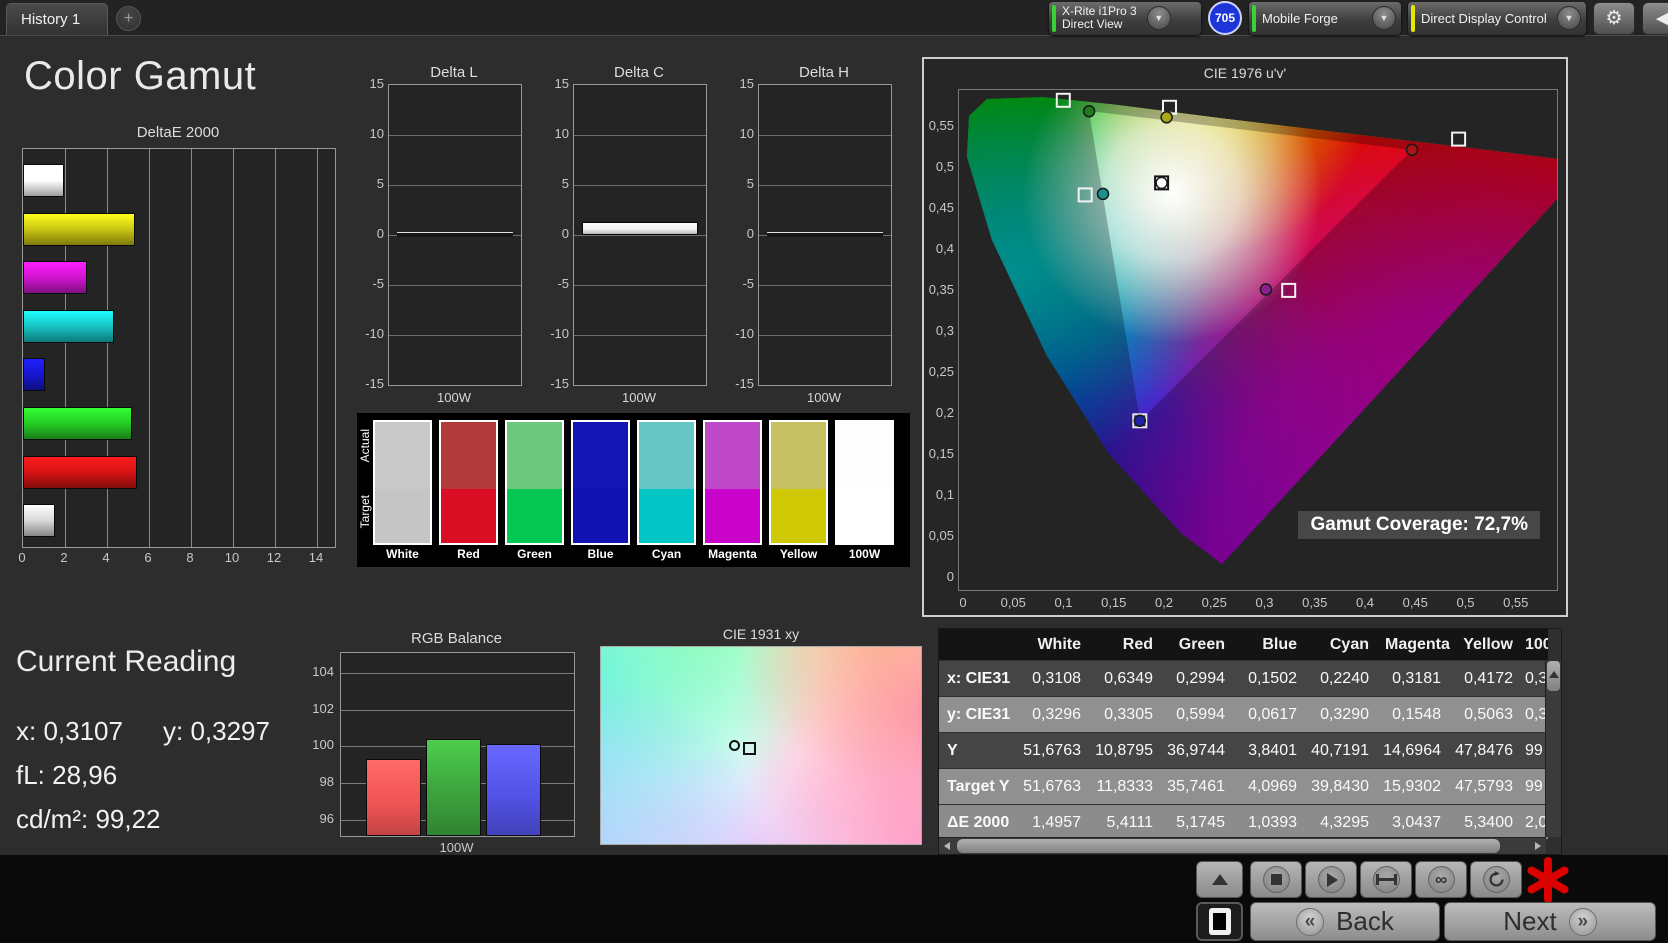  What do you see at coordinates (1089, 111) in the screenshot?
I see `measured-marker-green` at bounding box center [1089, 111].